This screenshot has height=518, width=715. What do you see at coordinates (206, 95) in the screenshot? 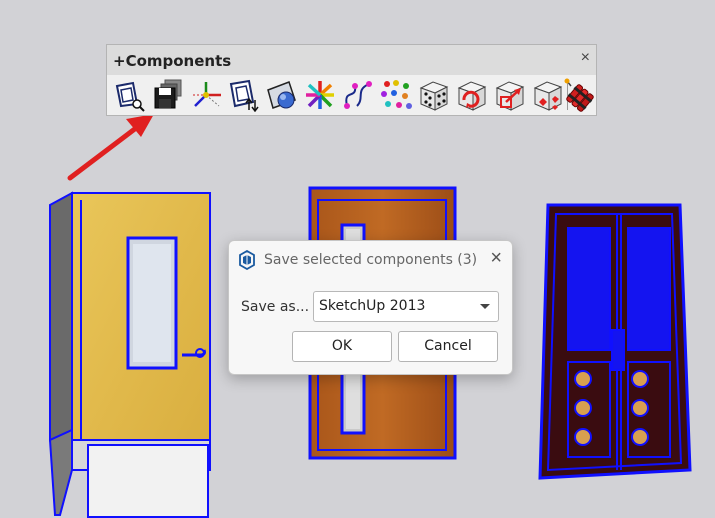
I see `axes-icon` at bounding box center [206, 95].